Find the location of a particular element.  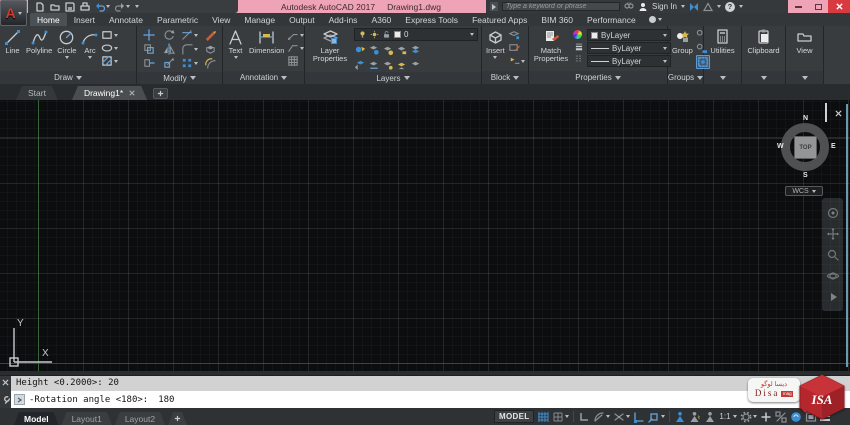

tab-insert: Insert is located at coordinates (84, 19).